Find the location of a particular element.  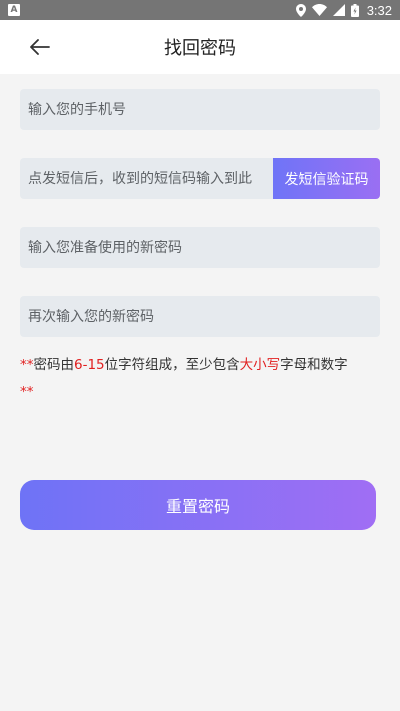

new-password-field is located at coordinates (200, 247).